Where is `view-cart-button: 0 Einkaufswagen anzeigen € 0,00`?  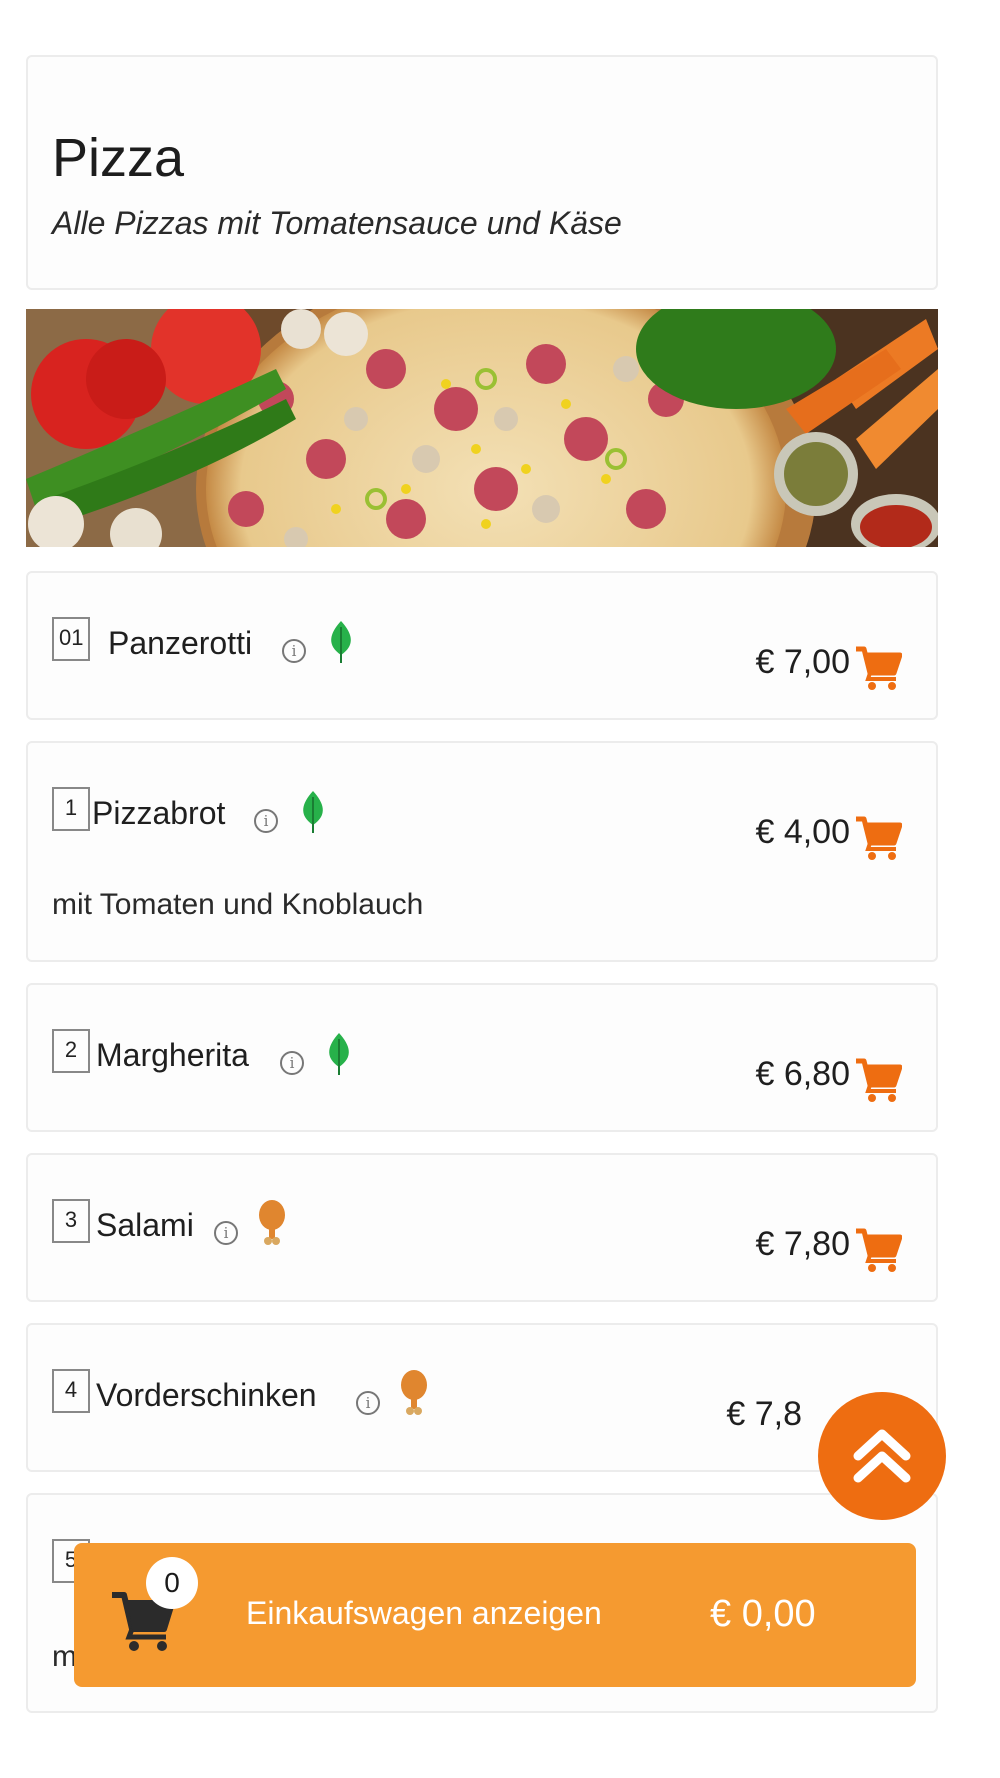 view-cart-button: 0 Einkaufswagen anzeigen € 0,00 is located at coordinates (495, 1615).